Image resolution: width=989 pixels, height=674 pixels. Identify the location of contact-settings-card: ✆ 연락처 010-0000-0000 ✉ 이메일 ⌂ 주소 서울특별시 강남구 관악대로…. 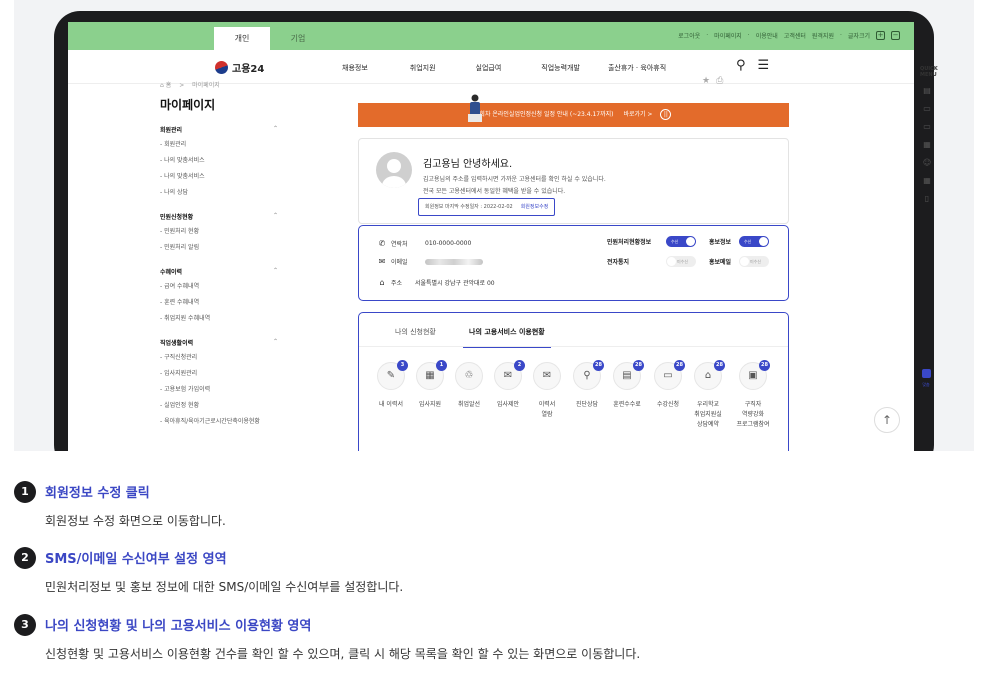
(573, 263).